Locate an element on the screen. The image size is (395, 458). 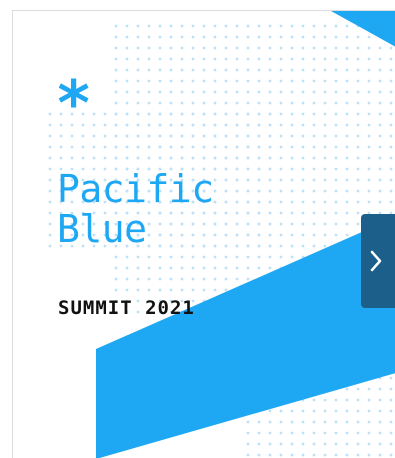
event-title: Pacific Blue is located at coordinates (135, 209).